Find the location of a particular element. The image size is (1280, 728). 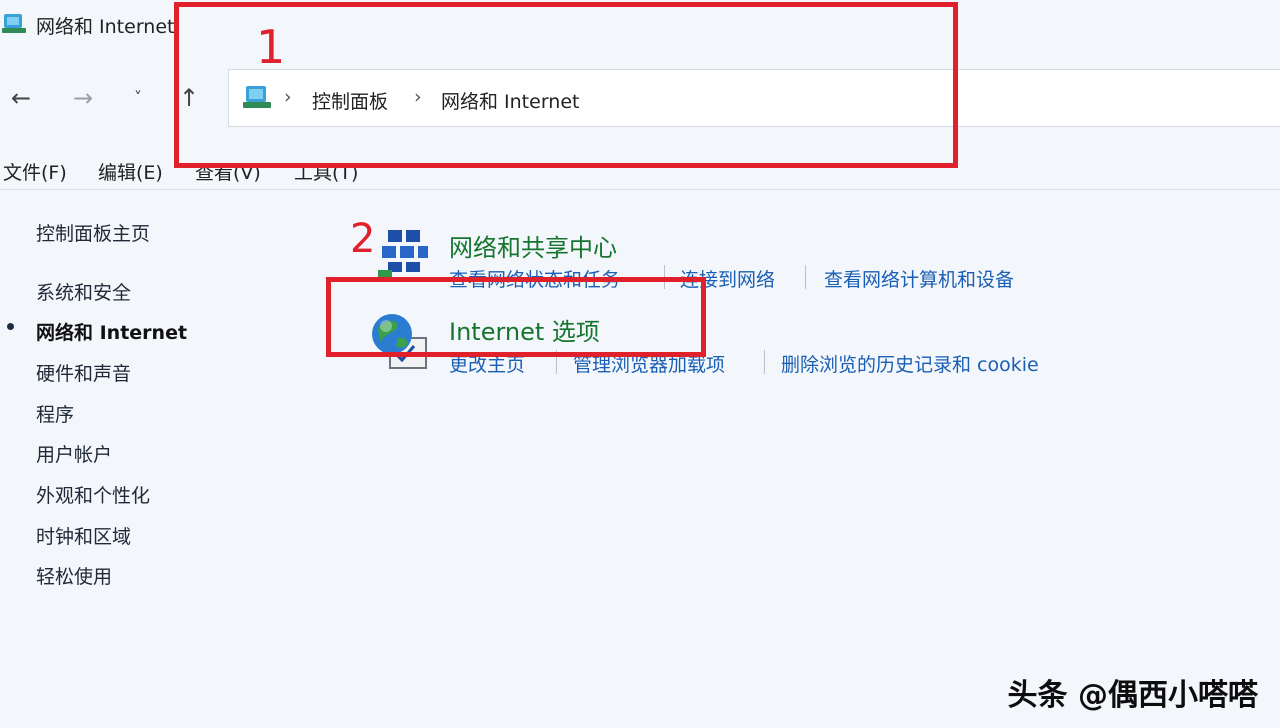

sidebar-item-security: 系统和安全 is located at coordinates (83, 291).